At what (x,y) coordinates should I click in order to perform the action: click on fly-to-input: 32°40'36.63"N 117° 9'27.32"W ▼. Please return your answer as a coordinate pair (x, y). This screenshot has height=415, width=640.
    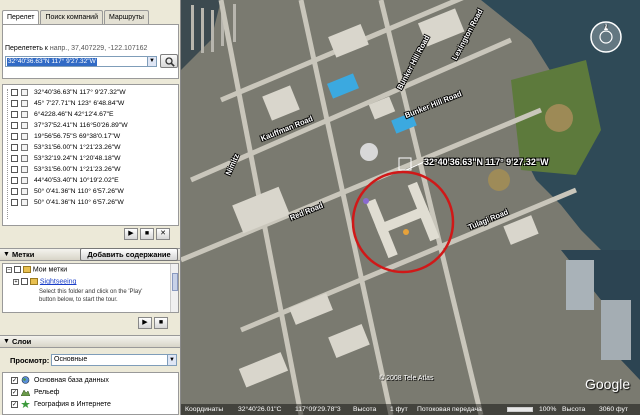
    Looking at the image, I should click on (81, 61).